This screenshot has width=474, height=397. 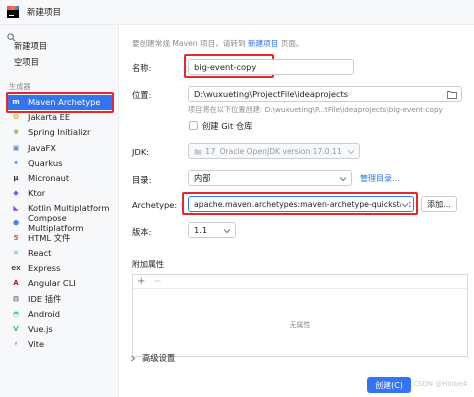 What do you see at coordinates (271, 94) in the screenshot?
I see `location-value: D:\wuxueting\ProjectFile\ideaprojects` at bounding box center [271, 94].